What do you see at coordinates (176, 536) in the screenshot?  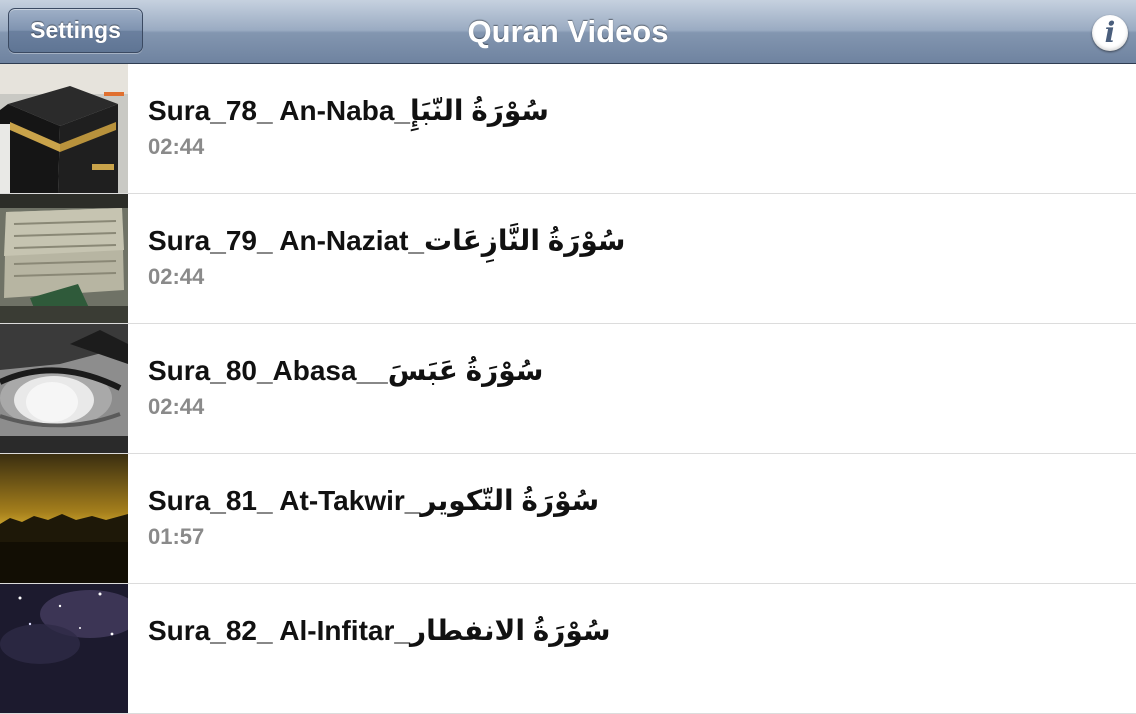 I see `video-duration: 01:57` at bounding box center [176, 536].